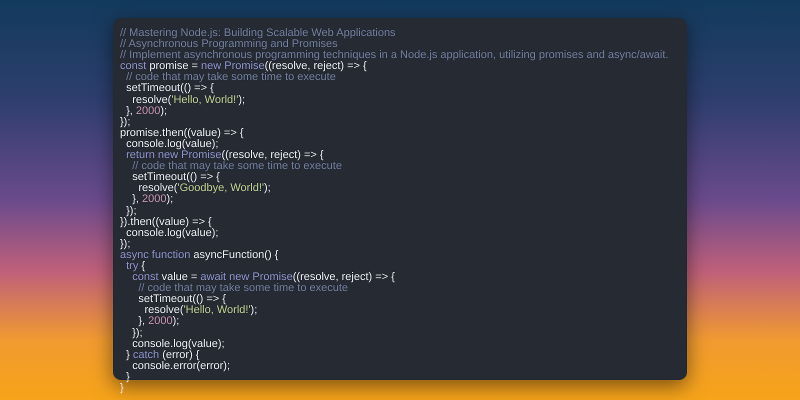  What do you see at coordinates (243, 66) in the screenshot?
I see `code-line: const promise = new Promise((resolve, reject) => {` at bounding box center [243, 66].